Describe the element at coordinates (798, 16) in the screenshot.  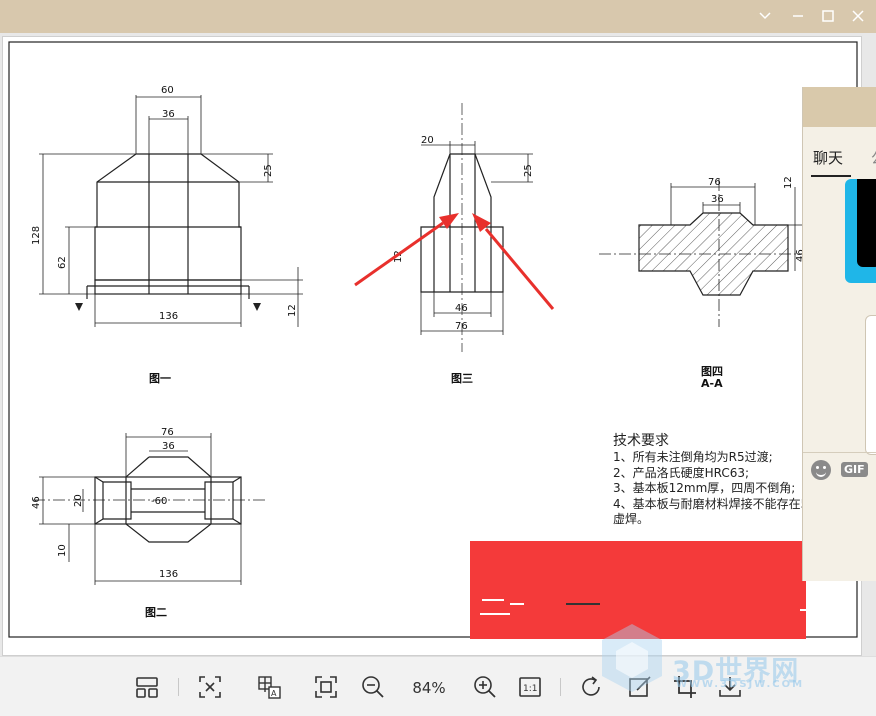
I see `minimize-icon` at that location.